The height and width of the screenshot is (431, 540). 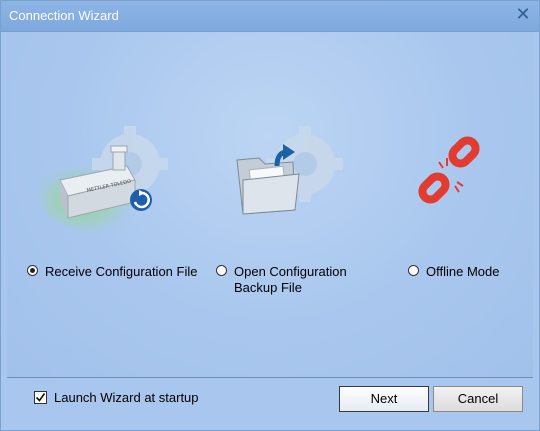 What do you see at coordinates (478, 399) in the screenshot?
I see `cancel-button: Cancel` at bounding box center [478, 399].